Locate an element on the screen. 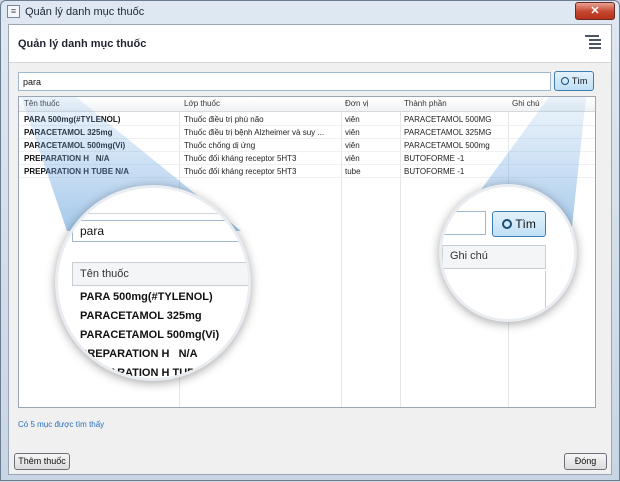 Image resolution: width=620 pixels, height=482 pixels. cell-unit: tube is located at coordinates (353, 171).